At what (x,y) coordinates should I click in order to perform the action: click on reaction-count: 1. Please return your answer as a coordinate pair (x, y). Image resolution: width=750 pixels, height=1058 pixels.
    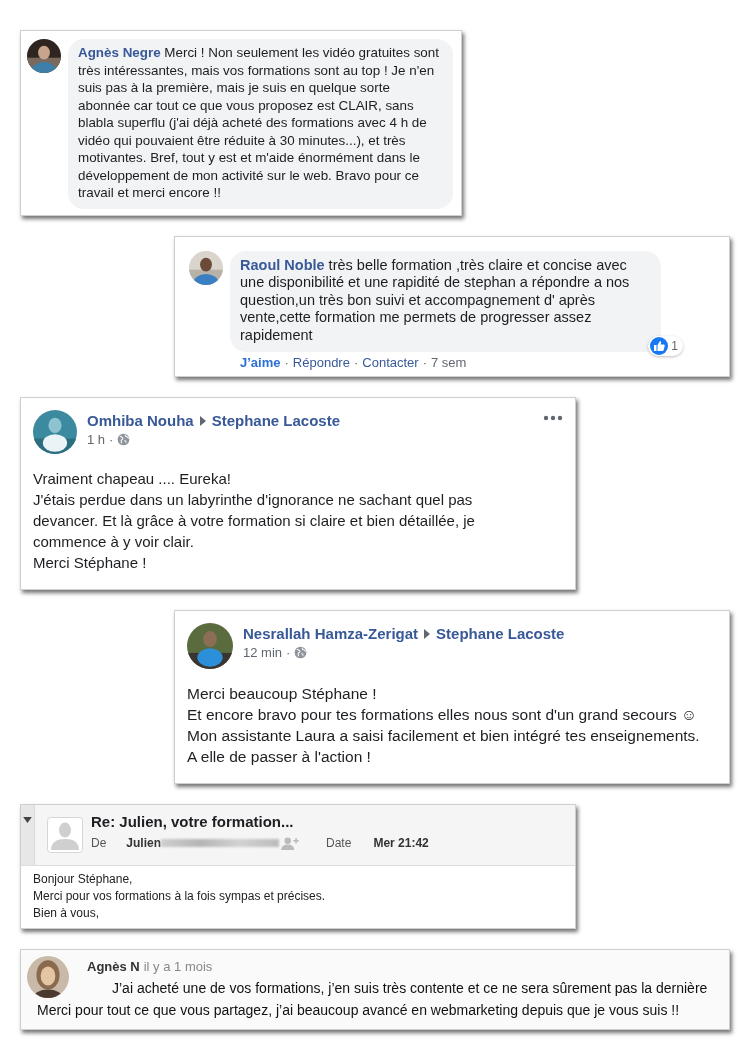
    Looking at the image, I should click on (665, 346).